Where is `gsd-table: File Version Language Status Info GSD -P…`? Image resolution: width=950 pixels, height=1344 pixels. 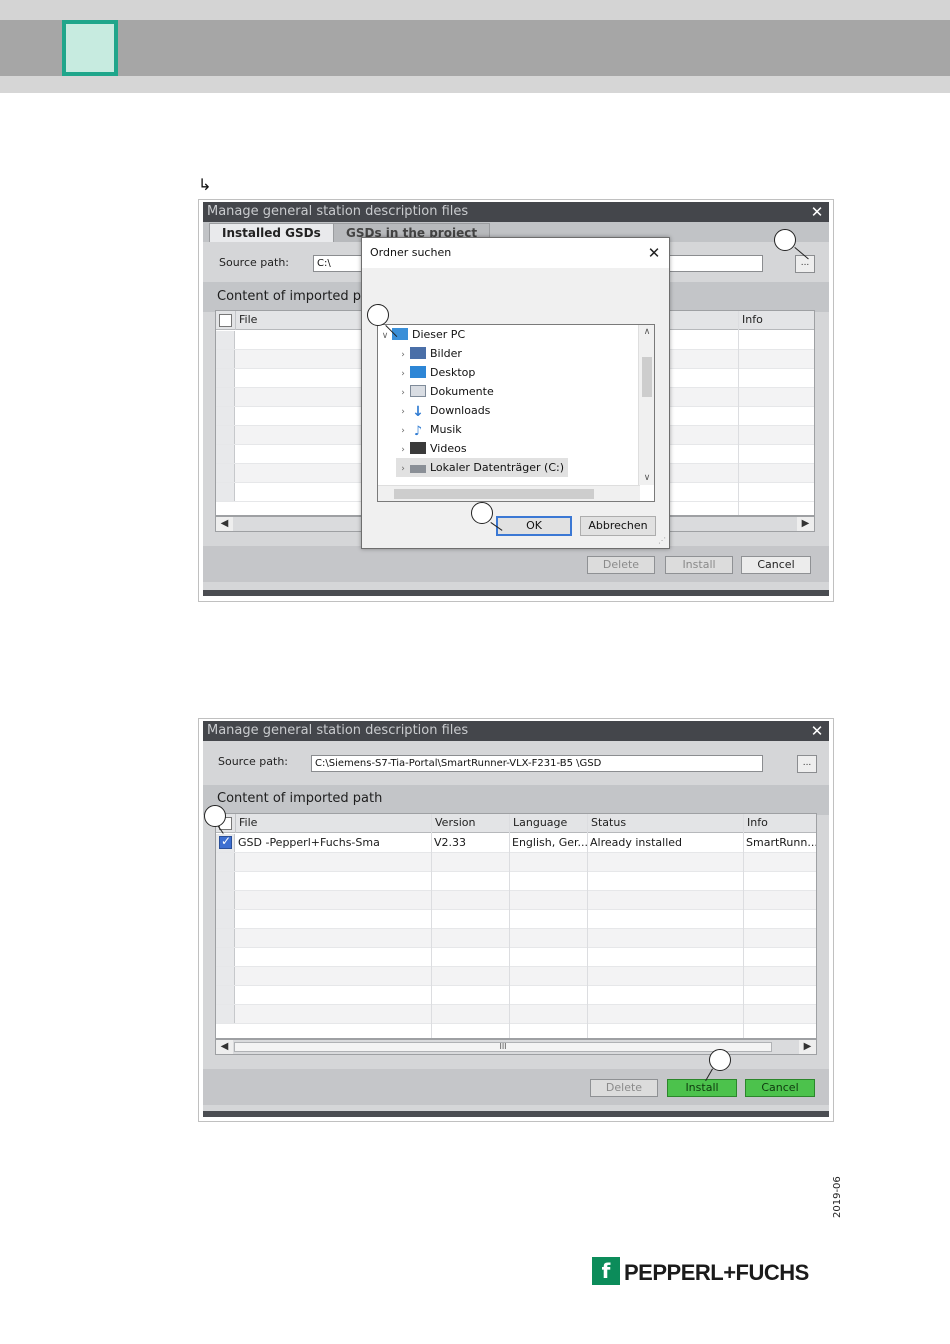 gsd-table: File Version Language Status Info GSD -P… is located at coordinates (516, 926).